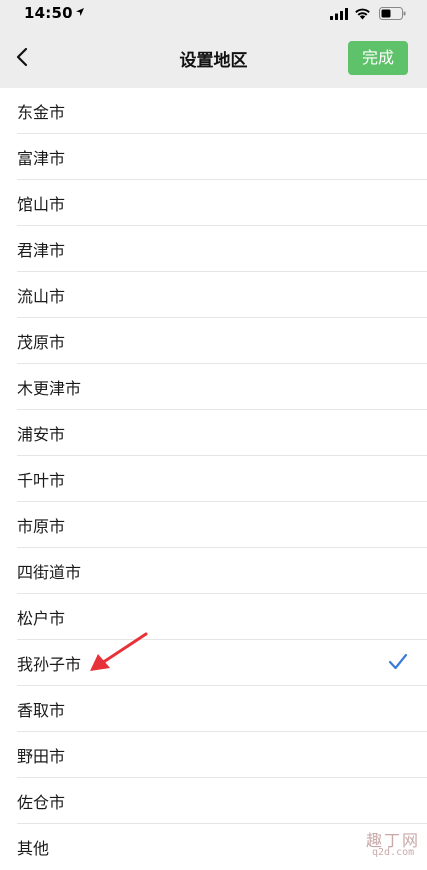 The image size is (427, 870). Describe the element at coordinates (41, 112) in the screenshot. I see `list-item-label: 东金市` at that location.